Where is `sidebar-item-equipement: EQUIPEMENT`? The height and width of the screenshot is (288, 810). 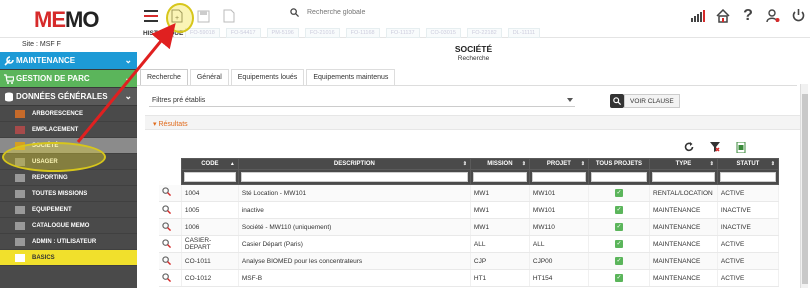
sidebar-item-equipement: EQUIPEMENT is located at coordinates (68, 210).